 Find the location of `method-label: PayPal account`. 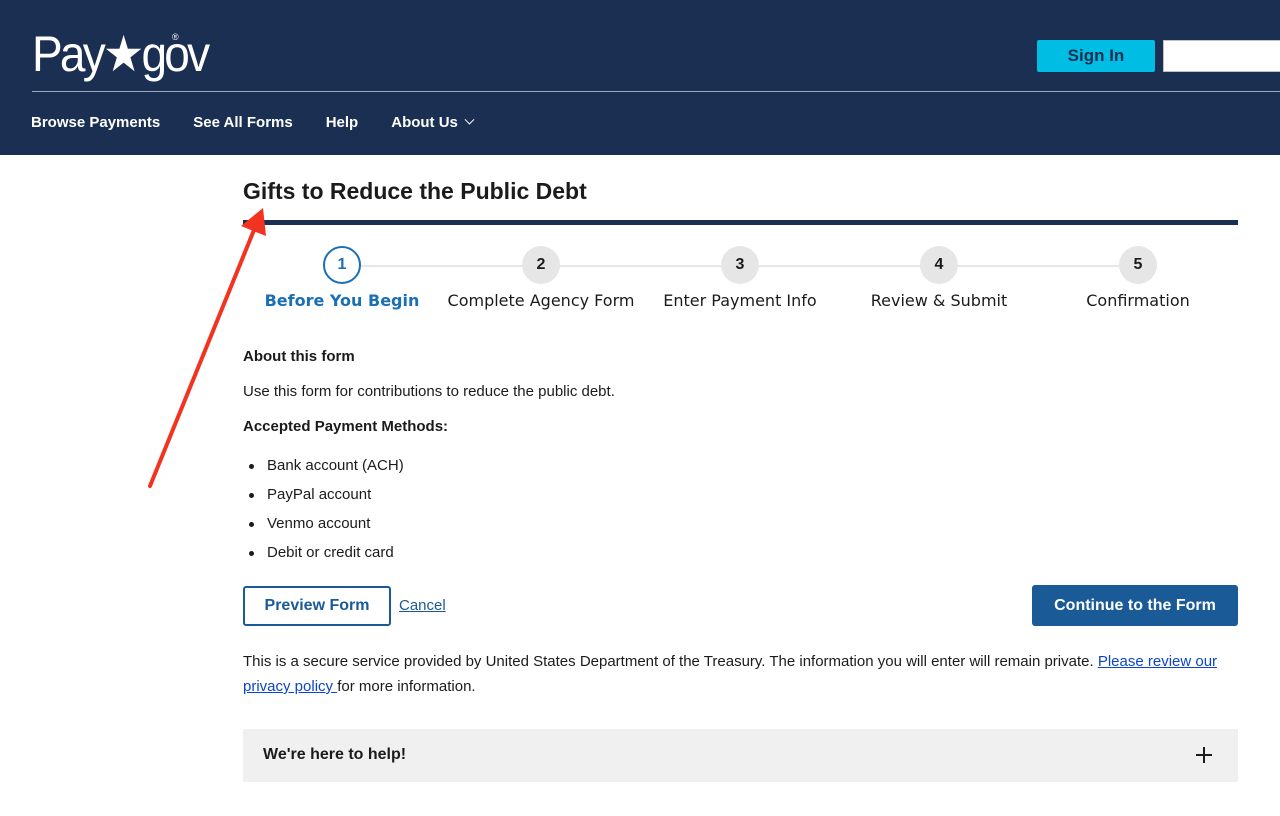

method-label: PayPal account is located at coordinates (319, 494).